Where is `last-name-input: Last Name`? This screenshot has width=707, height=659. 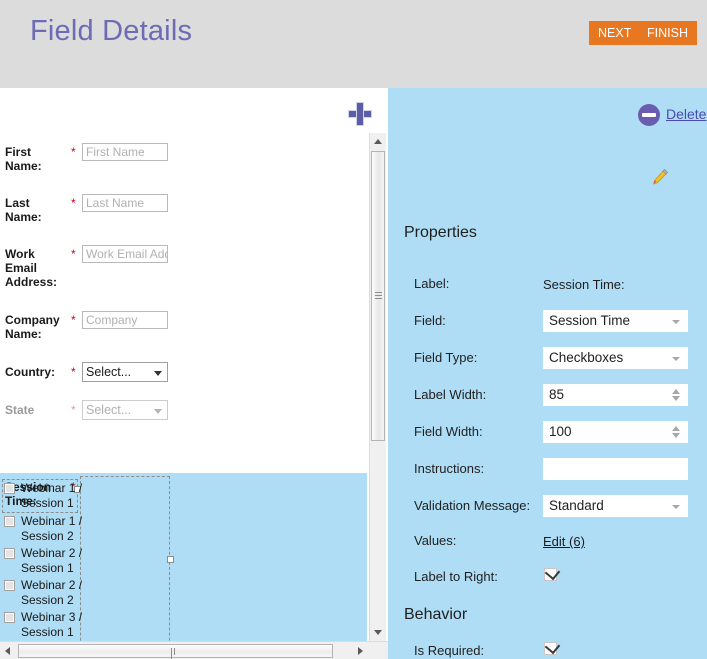
last-name-input: Last Name is located at coordinates (125, 203).